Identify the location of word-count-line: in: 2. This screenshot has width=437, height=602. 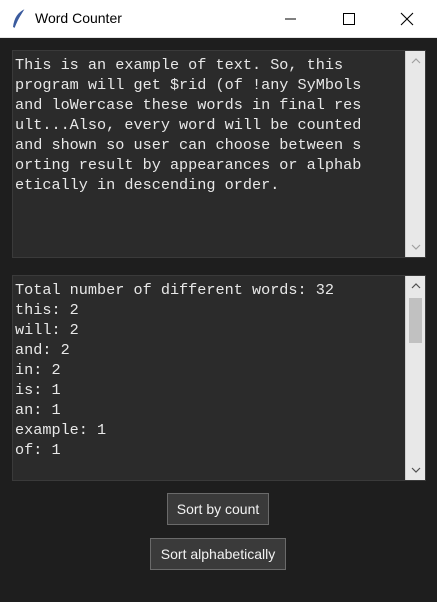
(38, 370).